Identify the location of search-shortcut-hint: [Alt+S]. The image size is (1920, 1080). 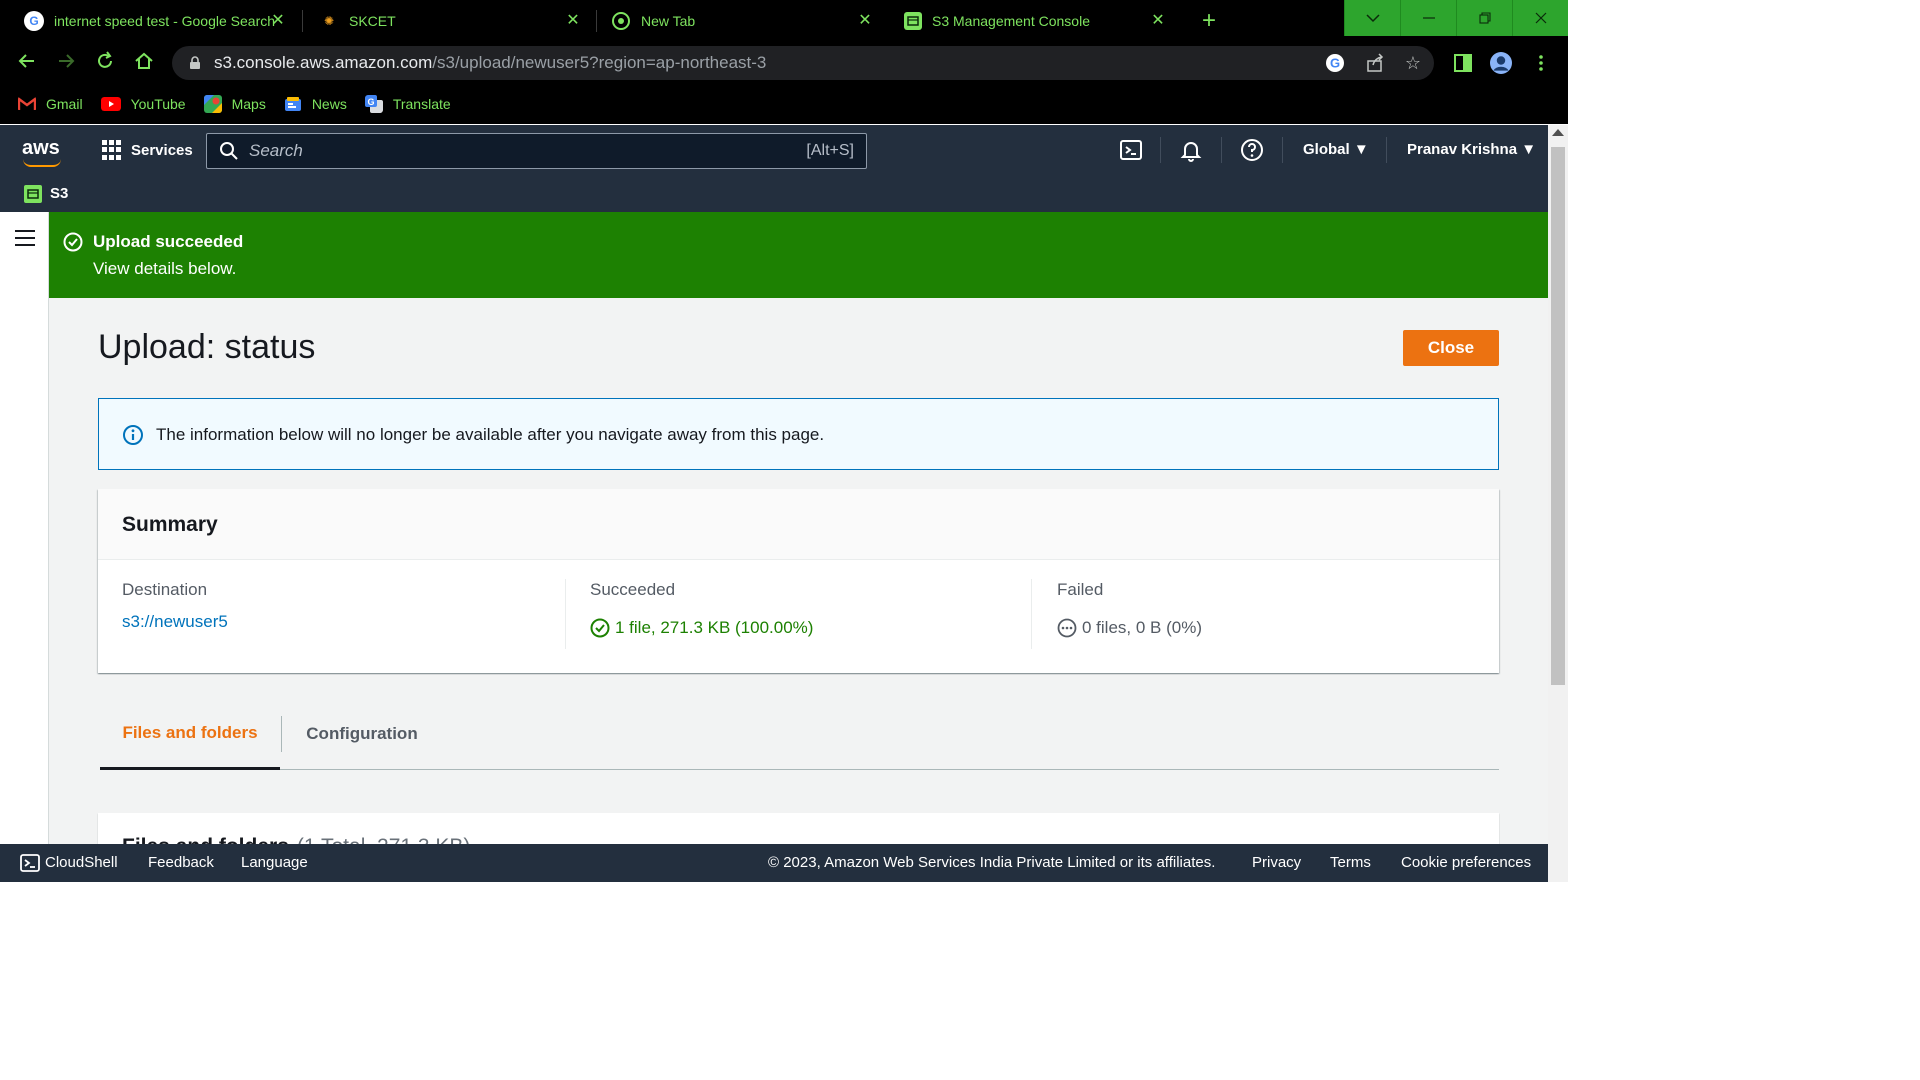
(830, 150).